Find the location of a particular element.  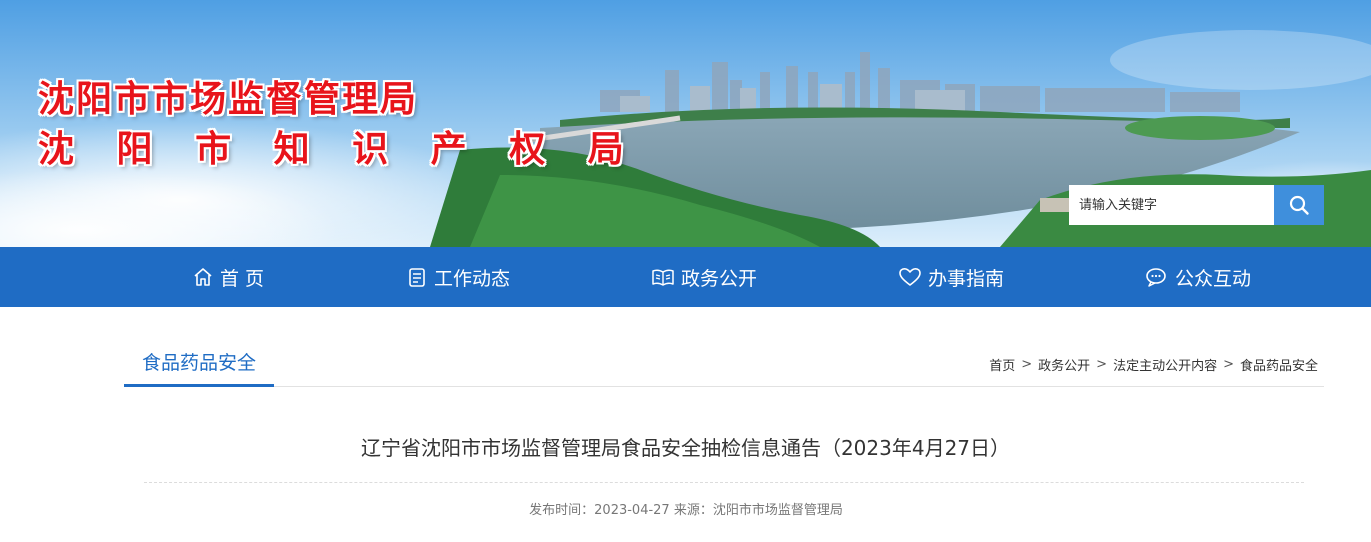

article-meta: 发布时间：2023-04-27 来源：沈阳市市场监督管理局 is located at coordinates (686, 510).